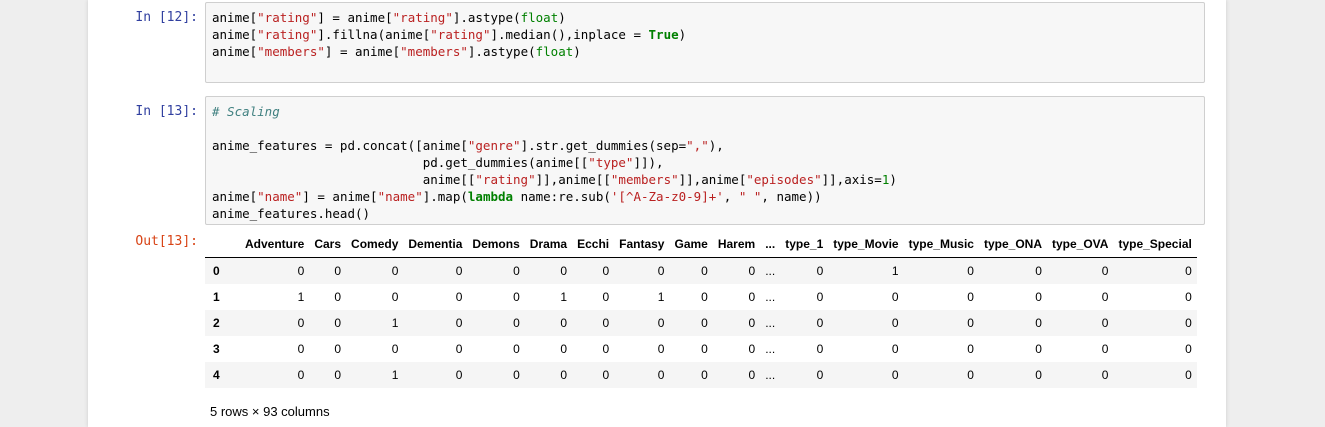  I want to click on row-index: 0, so click(216, 271).